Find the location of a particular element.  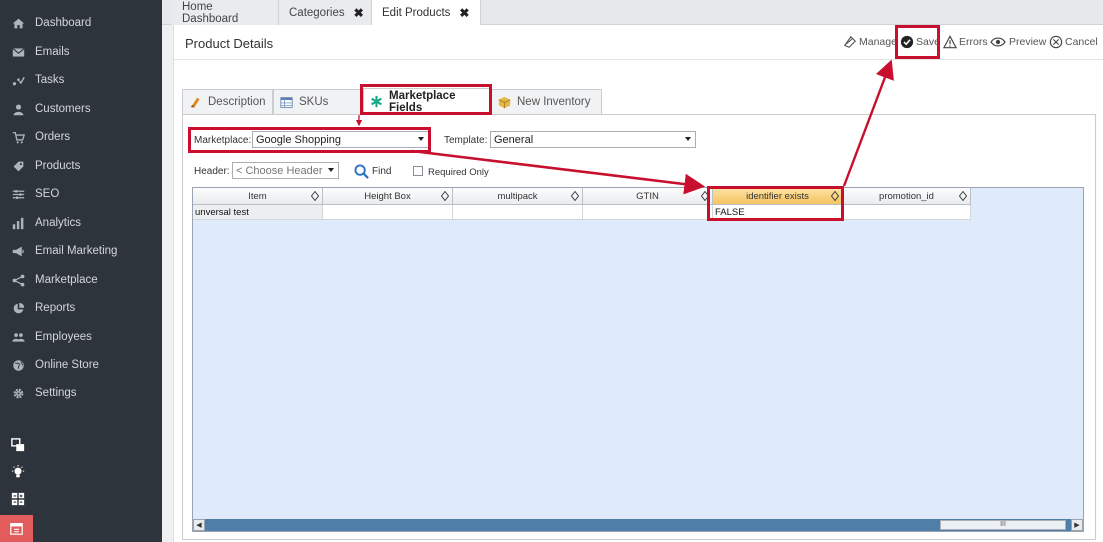

column-header-promotion-id: promotion_id is located at coordinates (907, 196).